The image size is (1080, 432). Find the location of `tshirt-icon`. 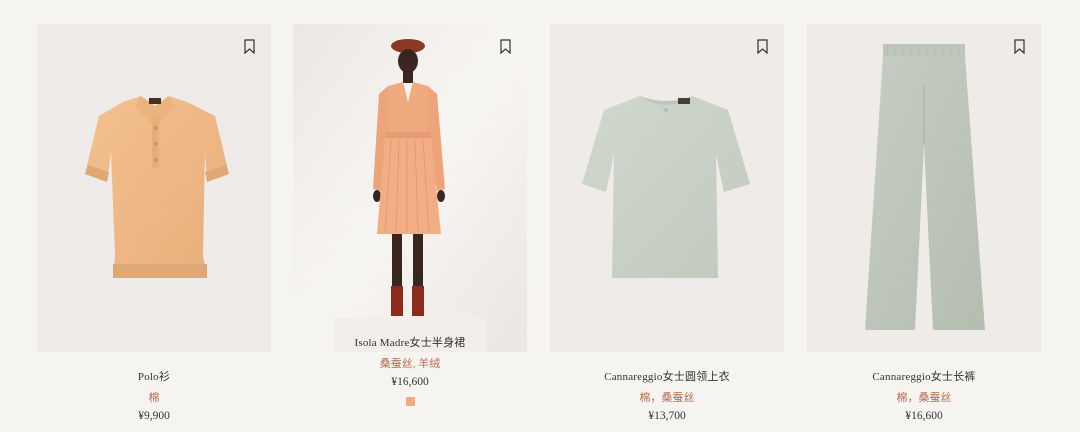

tshirt-icon is located at coordinates (666, 187).